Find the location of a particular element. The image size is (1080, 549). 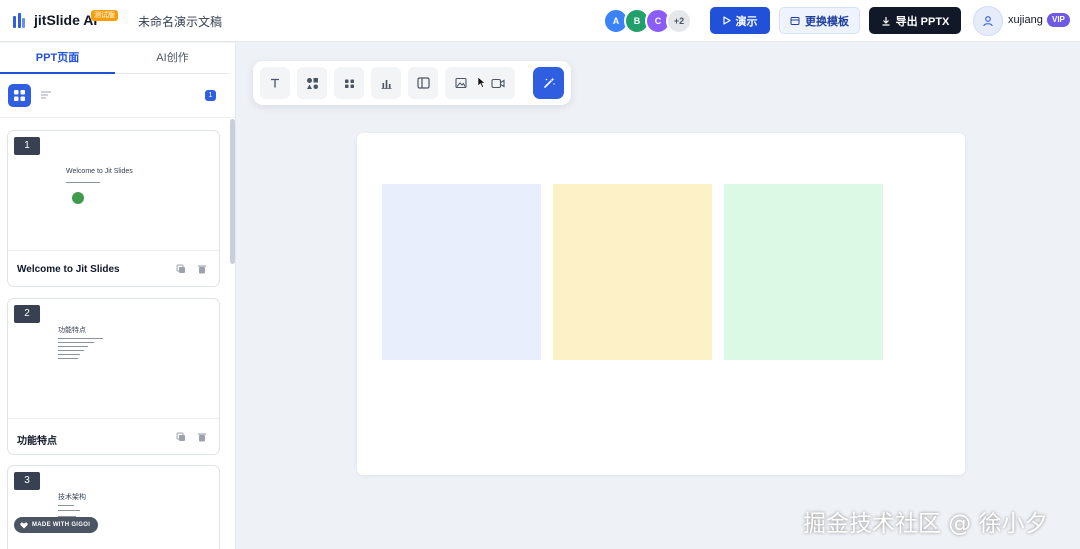

list-view-button is located at coordinates (46, 95).